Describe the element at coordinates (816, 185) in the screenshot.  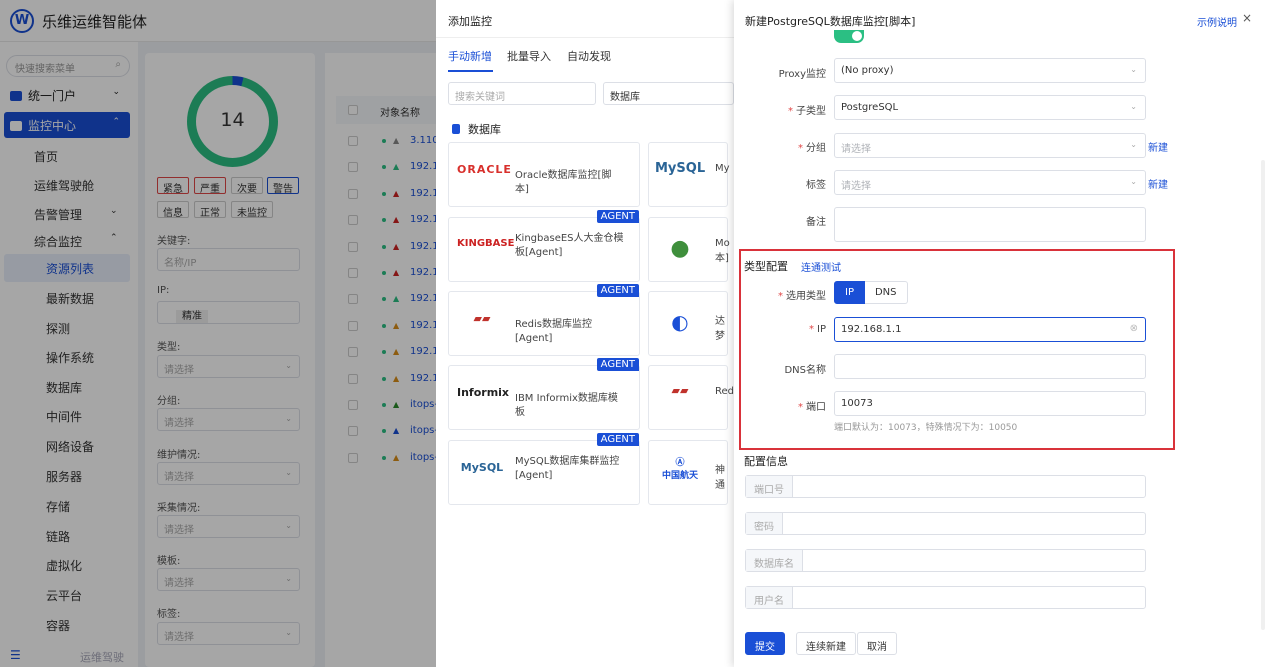
I see `tag-label: 标签` at that location.